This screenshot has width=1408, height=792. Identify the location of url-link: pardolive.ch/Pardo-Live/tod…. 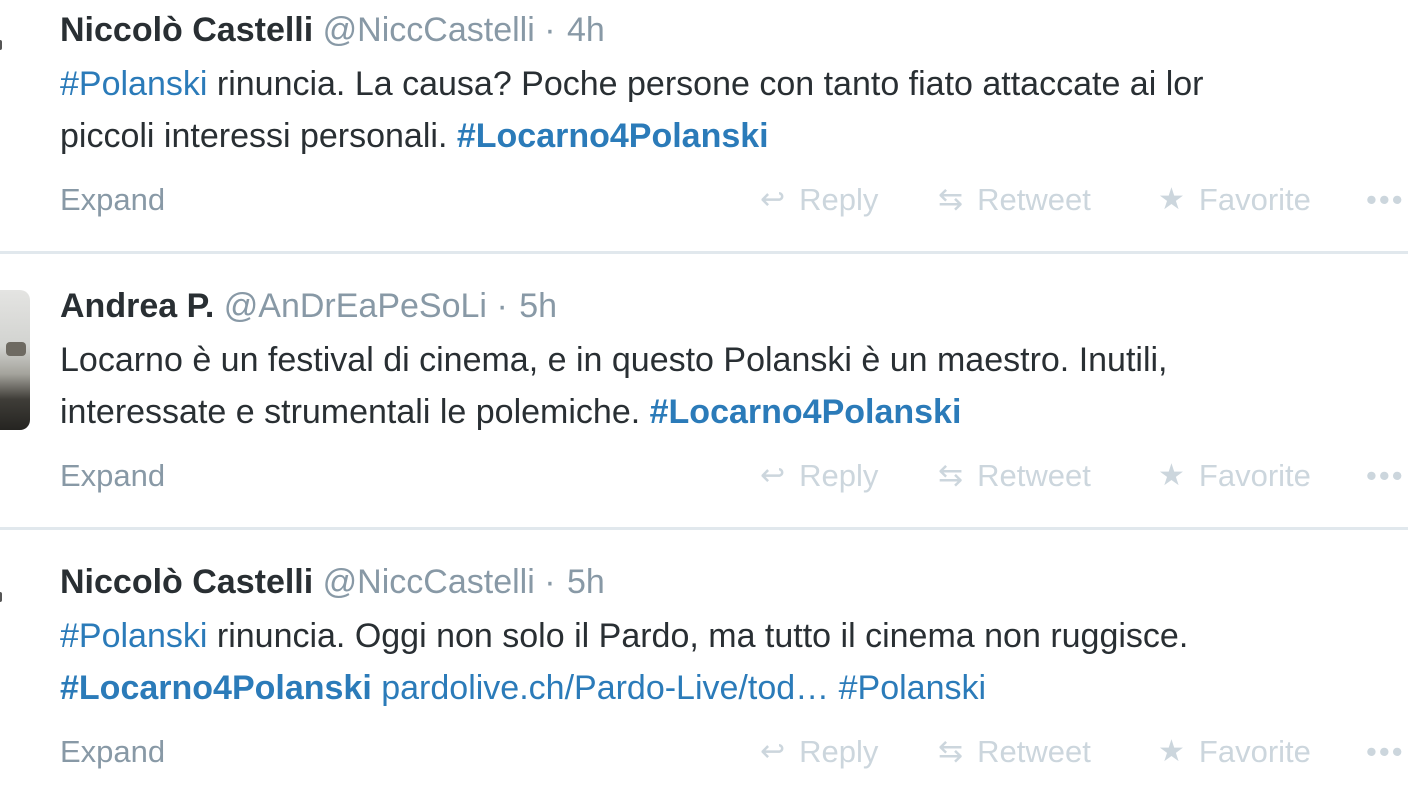
(605, 688).